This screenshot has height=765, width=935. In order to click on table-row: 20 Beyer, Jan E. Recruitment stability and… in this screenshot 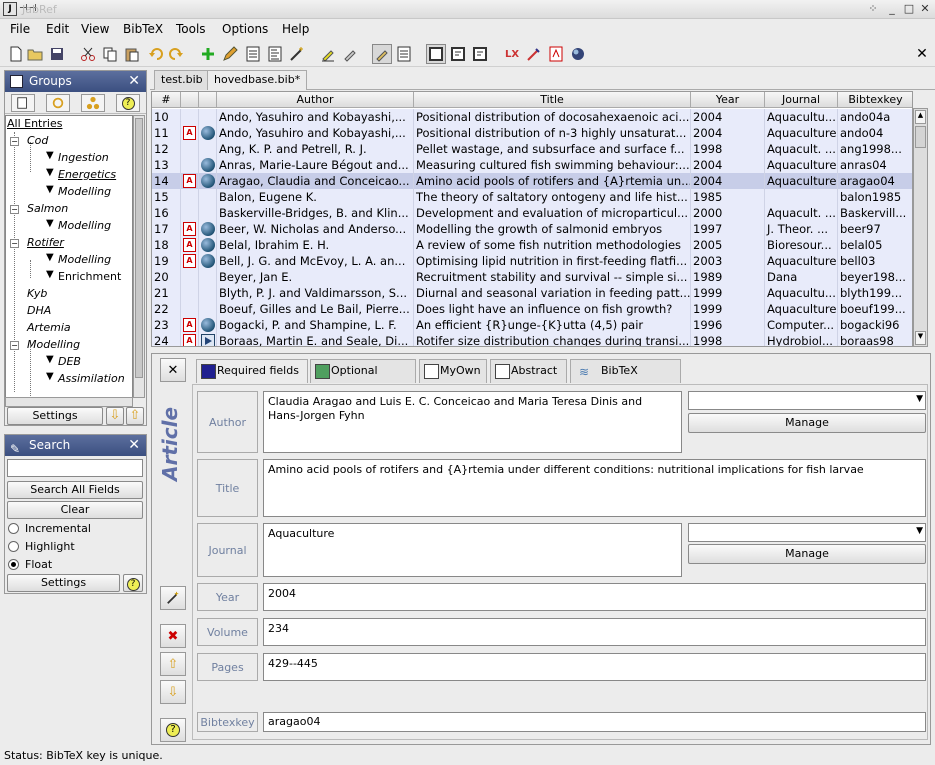, I will do `click(532, 277)`.